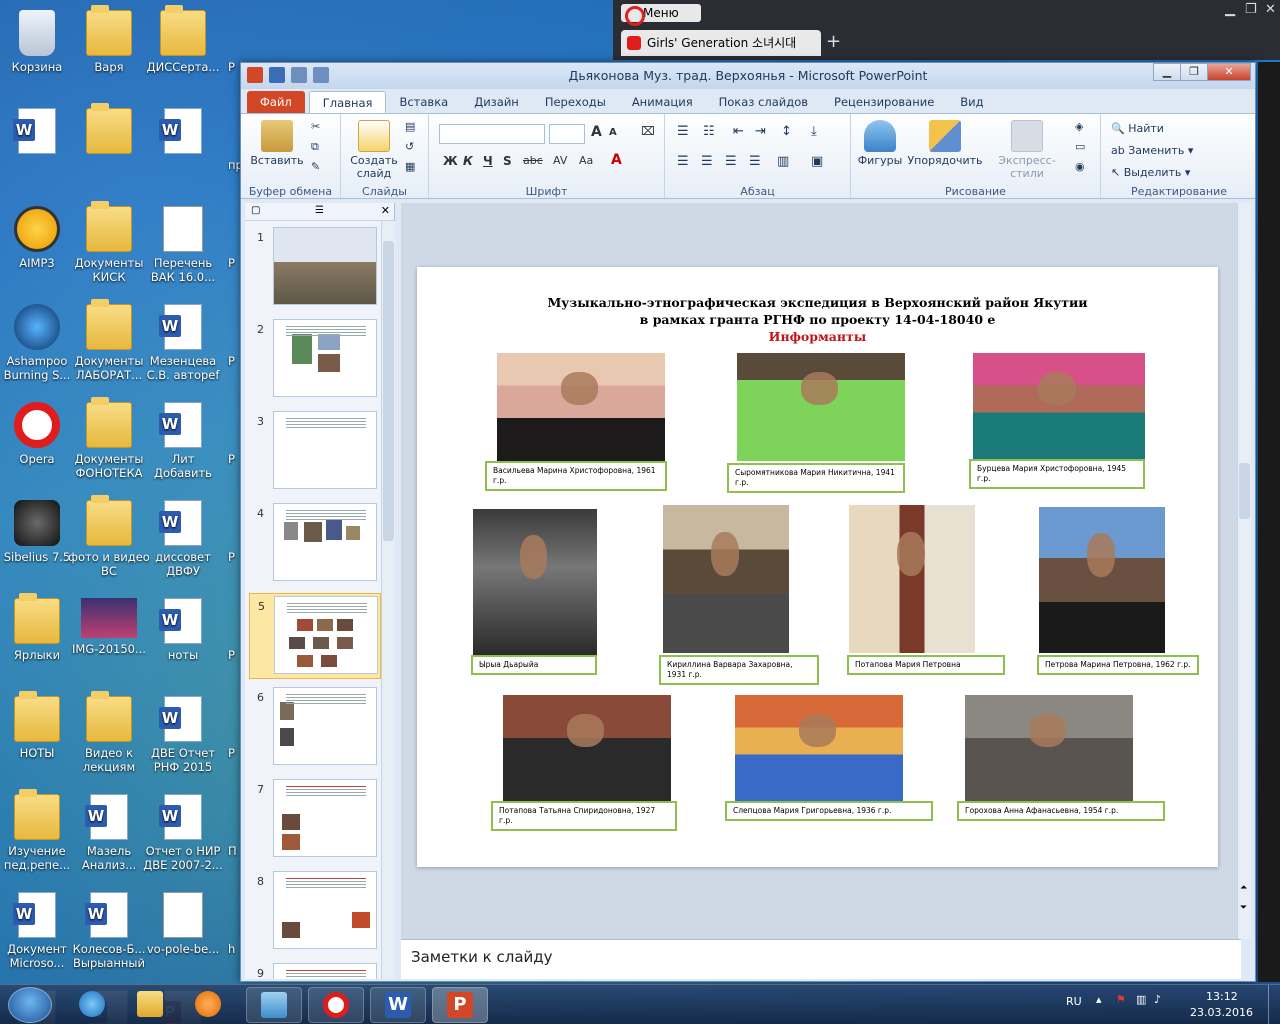  I want to click on desktop-icon: Корзина, so click(39, 47).